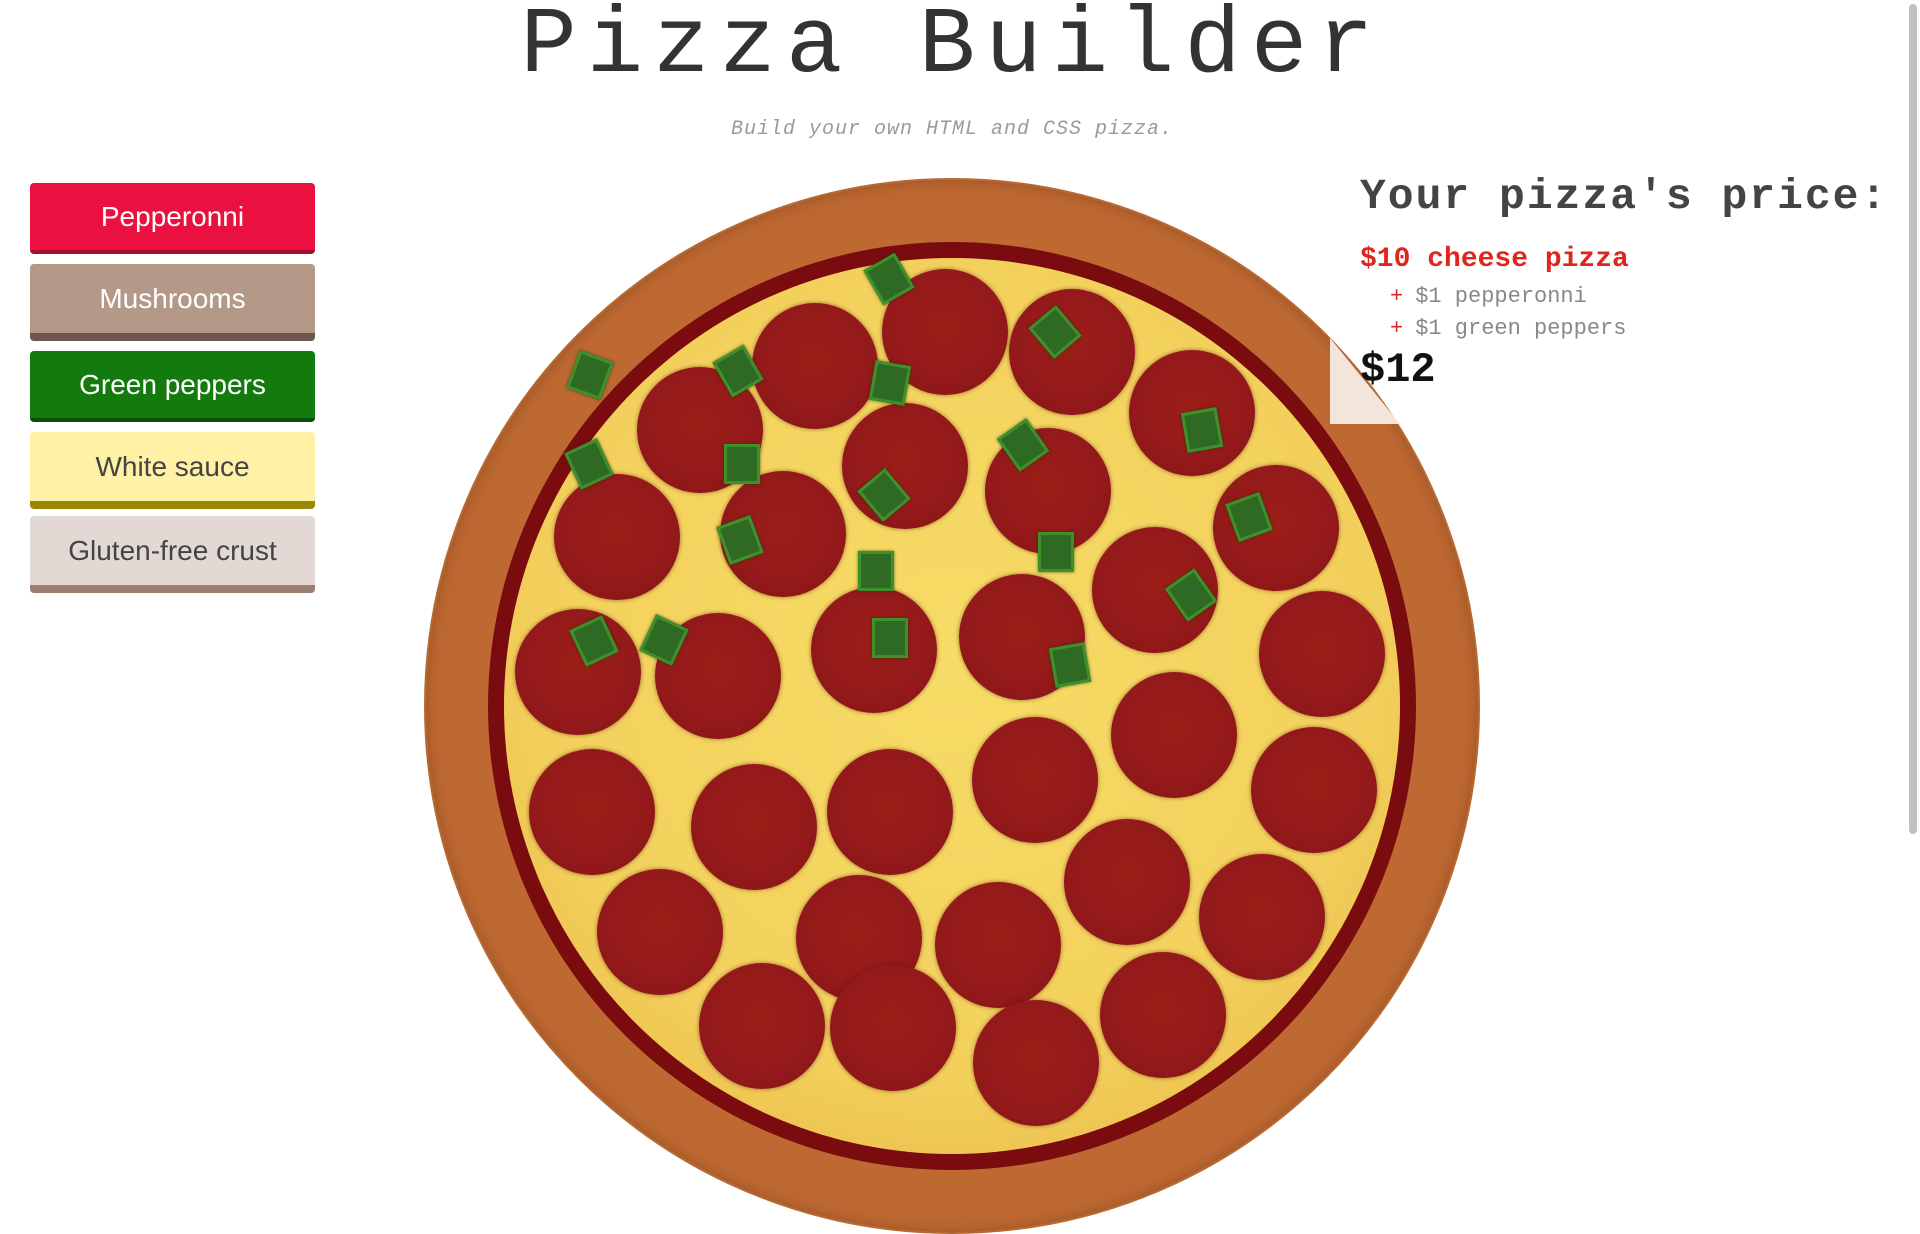 The image size is (1920, 1234). I want to click on addon-label: $1 green peppers, so click(1521, 328).